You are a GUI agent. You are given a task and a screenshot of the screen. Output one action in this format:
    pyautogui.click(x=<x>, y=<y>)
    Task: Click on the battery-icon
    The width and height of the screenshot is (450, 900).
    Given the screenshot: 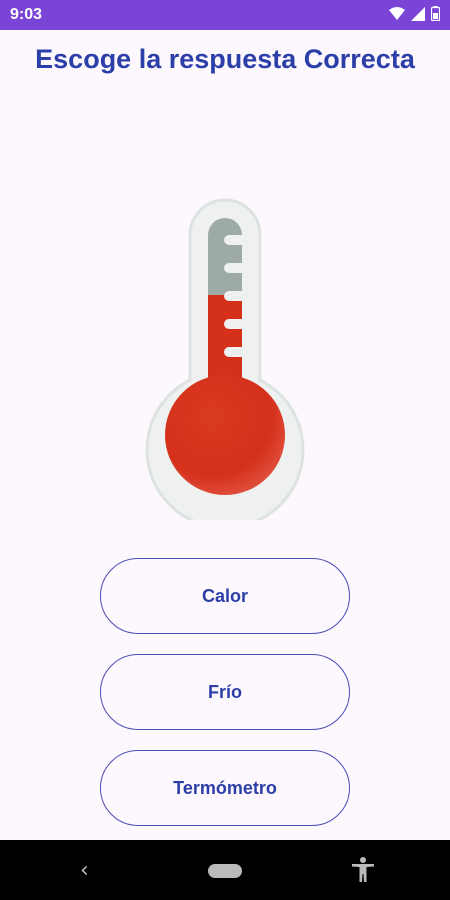 What is the action you would take?
    pyautogui.click(x=435, y=13)
    